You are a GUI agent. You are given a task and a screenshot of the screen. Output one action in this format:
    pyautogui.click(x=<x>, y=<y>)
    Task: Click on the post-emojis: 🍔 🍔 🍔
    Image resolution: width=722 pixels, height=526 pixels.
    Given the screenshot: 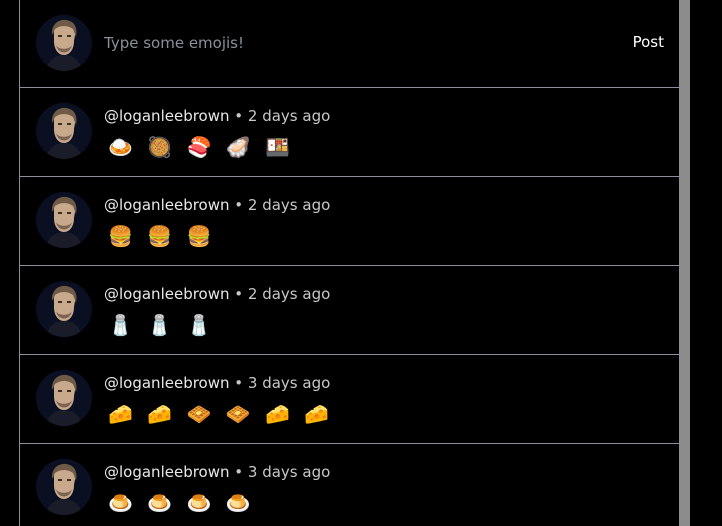 What is the action you would take?
    pyautogui.click(x=162, y=236)
    